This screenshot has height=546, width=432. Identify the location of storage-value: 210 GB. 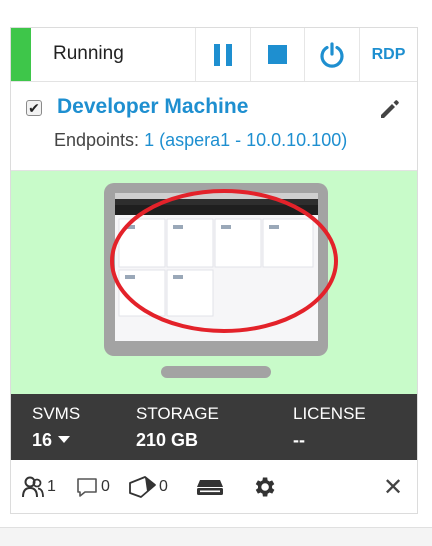
(167, 440).